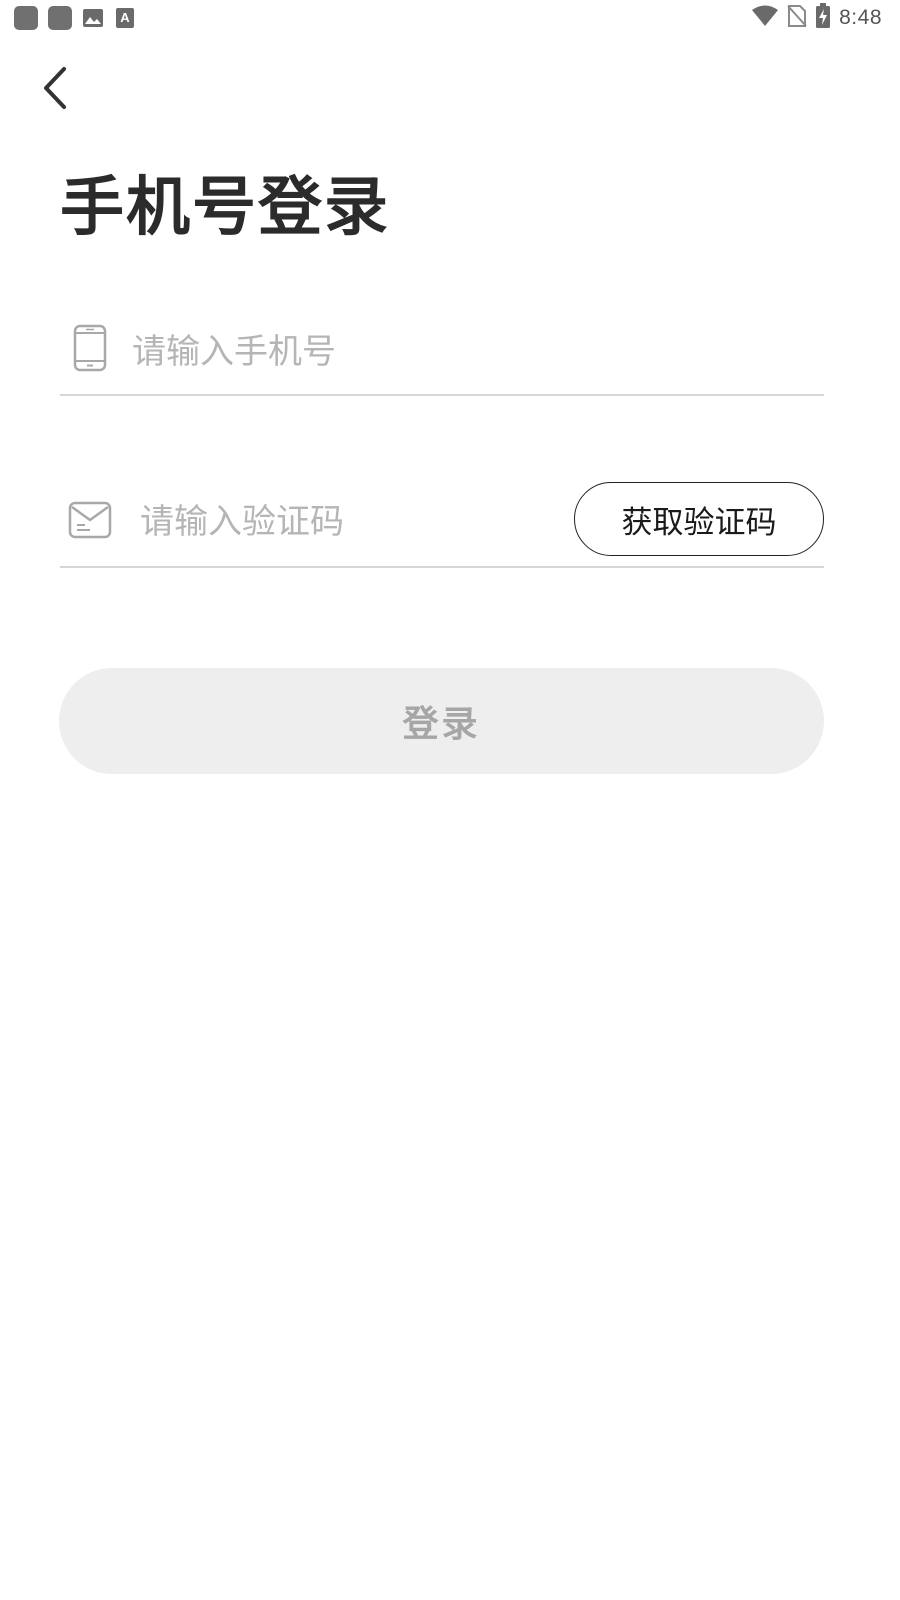  I want to click on text-icon: A, so click(125, 18).